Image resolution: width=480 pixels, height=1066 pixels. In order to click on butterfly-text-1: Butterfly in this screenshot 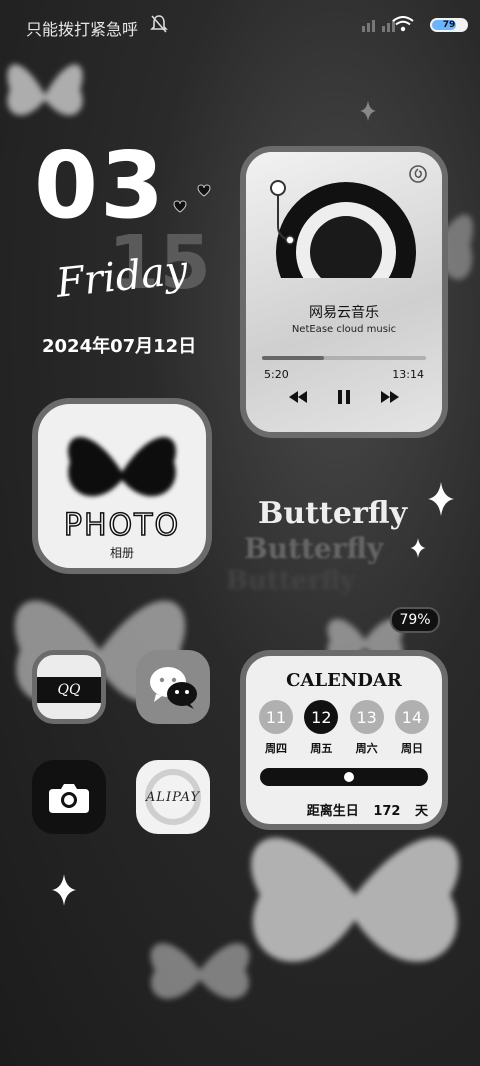, I will do `click(333, 513)`.